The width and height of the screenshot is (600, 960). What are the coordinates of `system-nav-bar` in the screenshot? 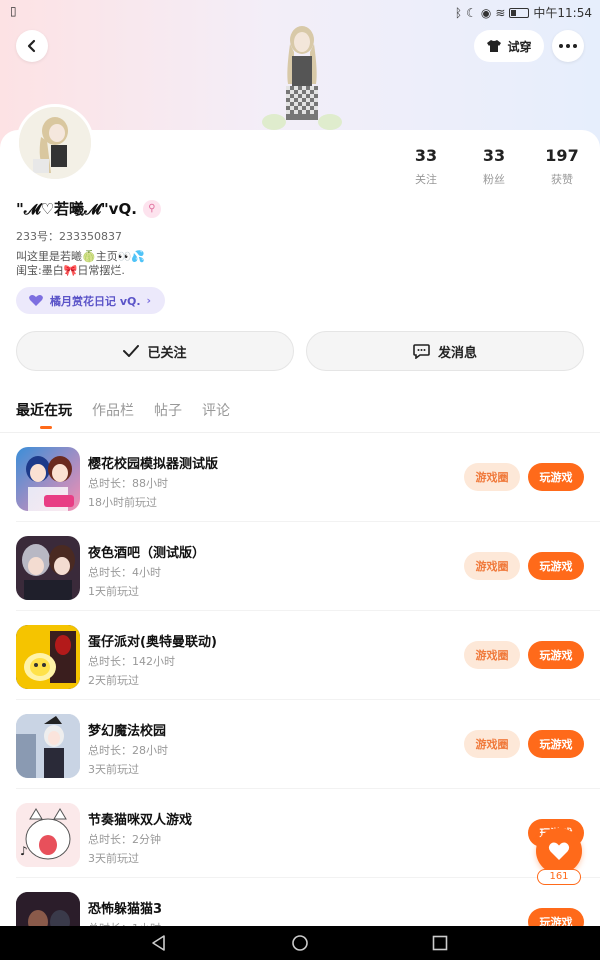 It's located at (300, 943).